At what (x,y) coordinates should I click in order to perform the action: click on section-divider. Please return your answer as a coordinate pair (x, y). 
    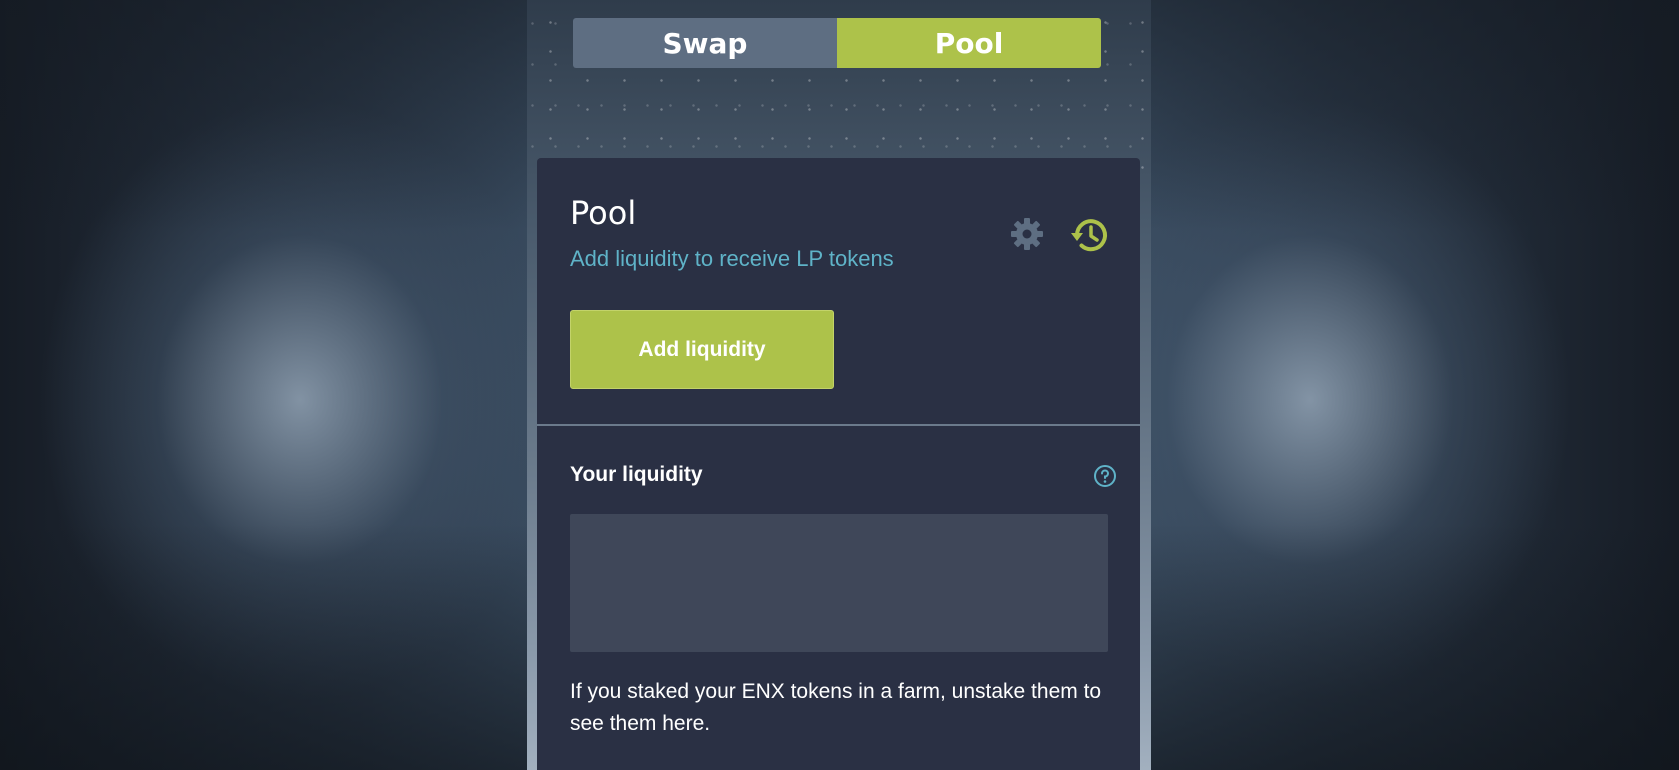
    Looking at the image, I should click on (838, 425).